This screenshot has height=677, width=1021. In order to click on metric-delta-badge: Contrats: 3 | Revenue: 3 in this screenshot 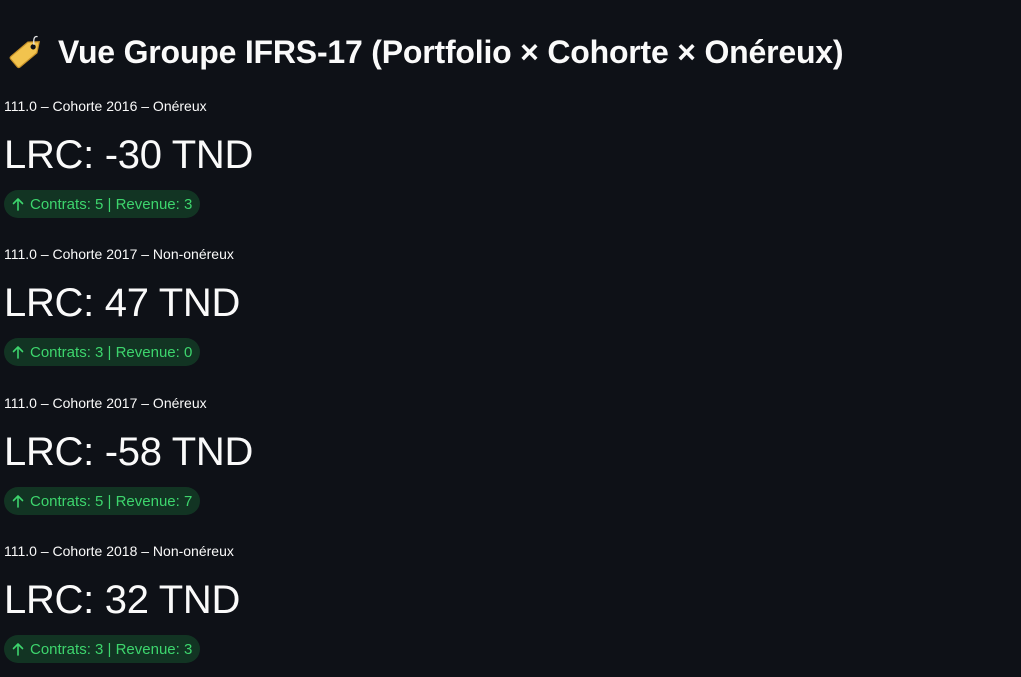, I will do `click(102, 649)`.